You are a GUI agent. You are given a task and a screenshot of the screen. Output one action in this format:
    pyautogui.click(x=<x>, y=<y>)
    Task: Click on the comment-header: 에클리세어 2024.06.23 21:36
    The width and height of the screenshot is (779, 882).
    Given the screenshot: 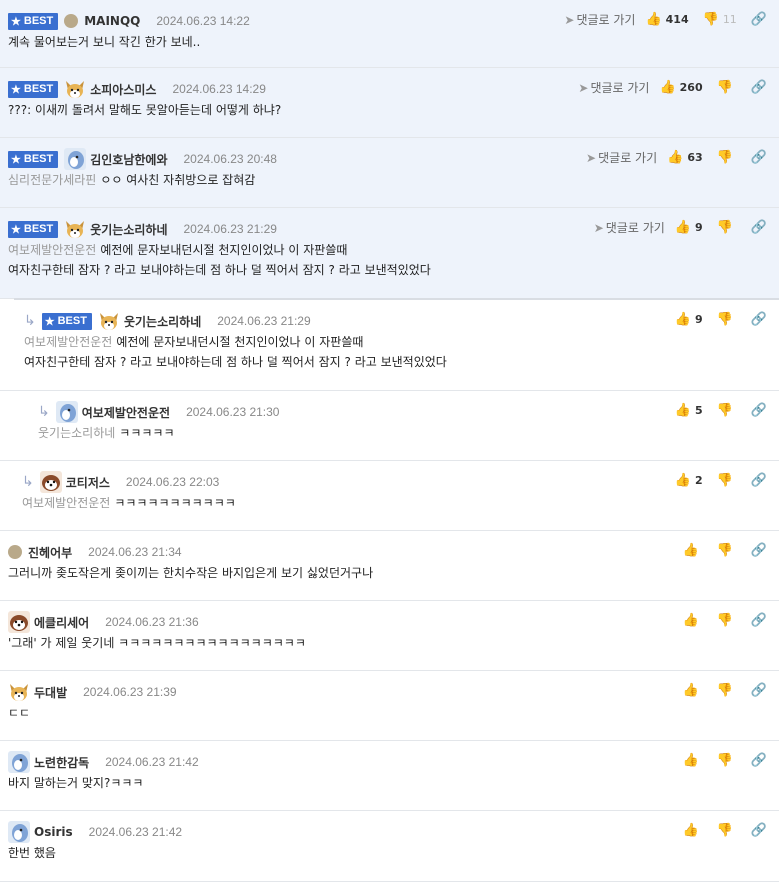 What is the action you would take?
    pyautogui.click(x=103, y=622)
    